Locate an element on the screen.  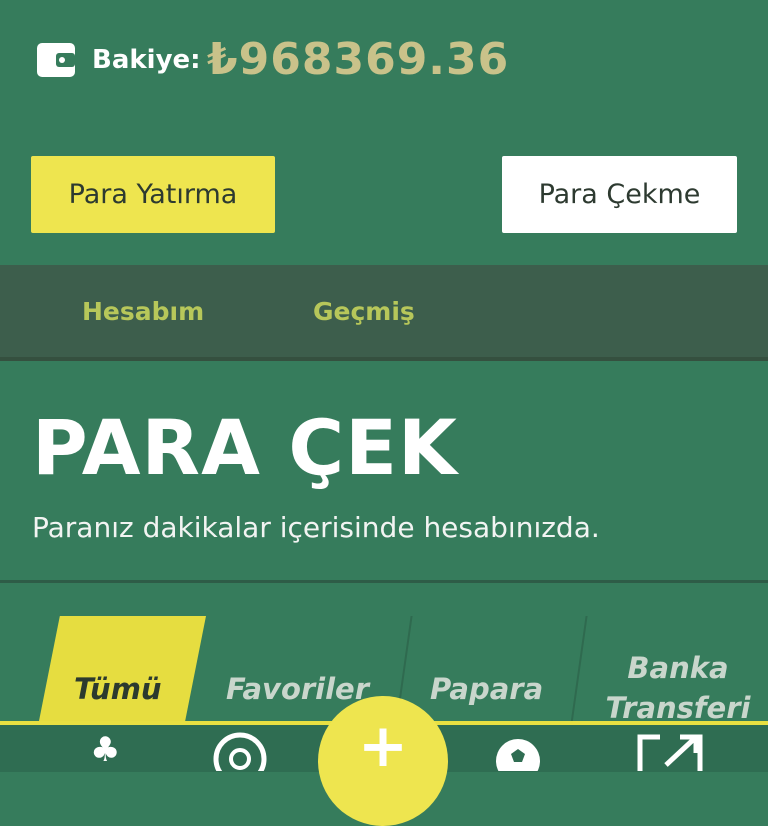
account-subnav: Hesabım Geçmiş is located at coordinates (384, 313).